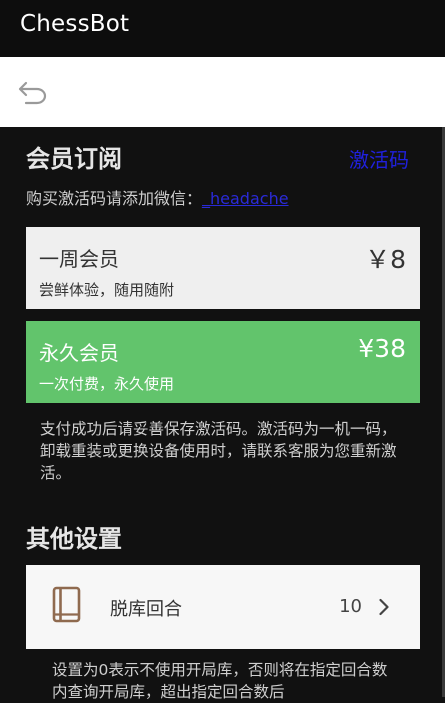  I want to click on setting-label: 脱库回合, so click(146, 609).